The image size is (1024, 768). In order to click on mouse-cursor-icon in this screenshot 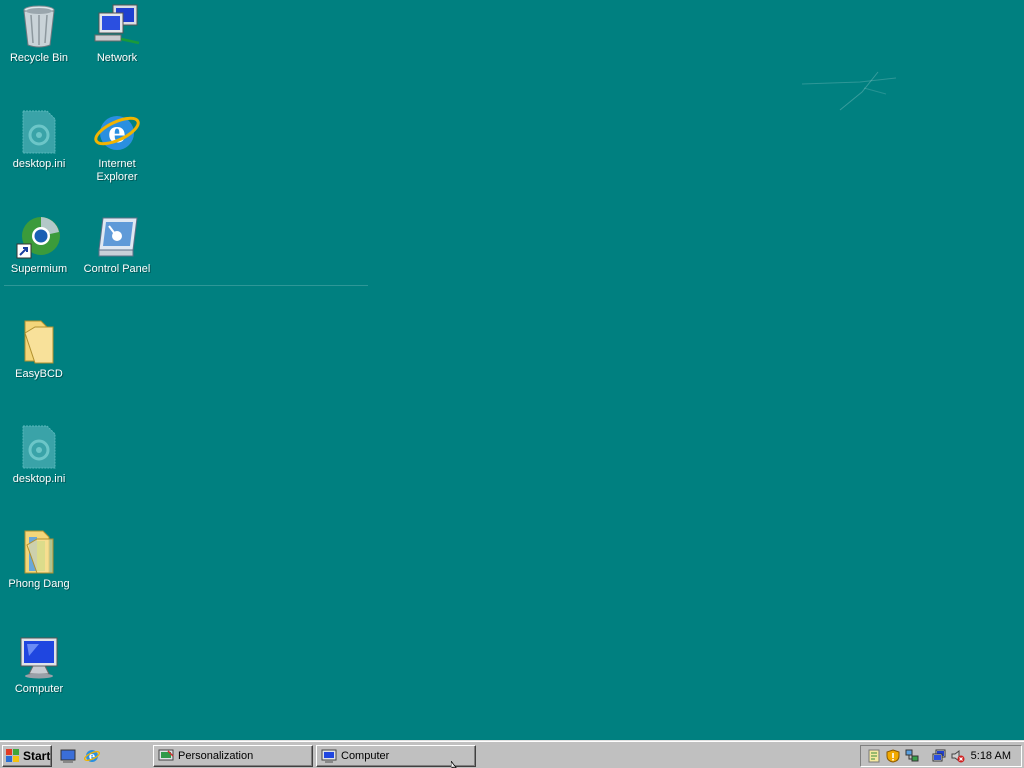, I will do `click(455, 763)`.